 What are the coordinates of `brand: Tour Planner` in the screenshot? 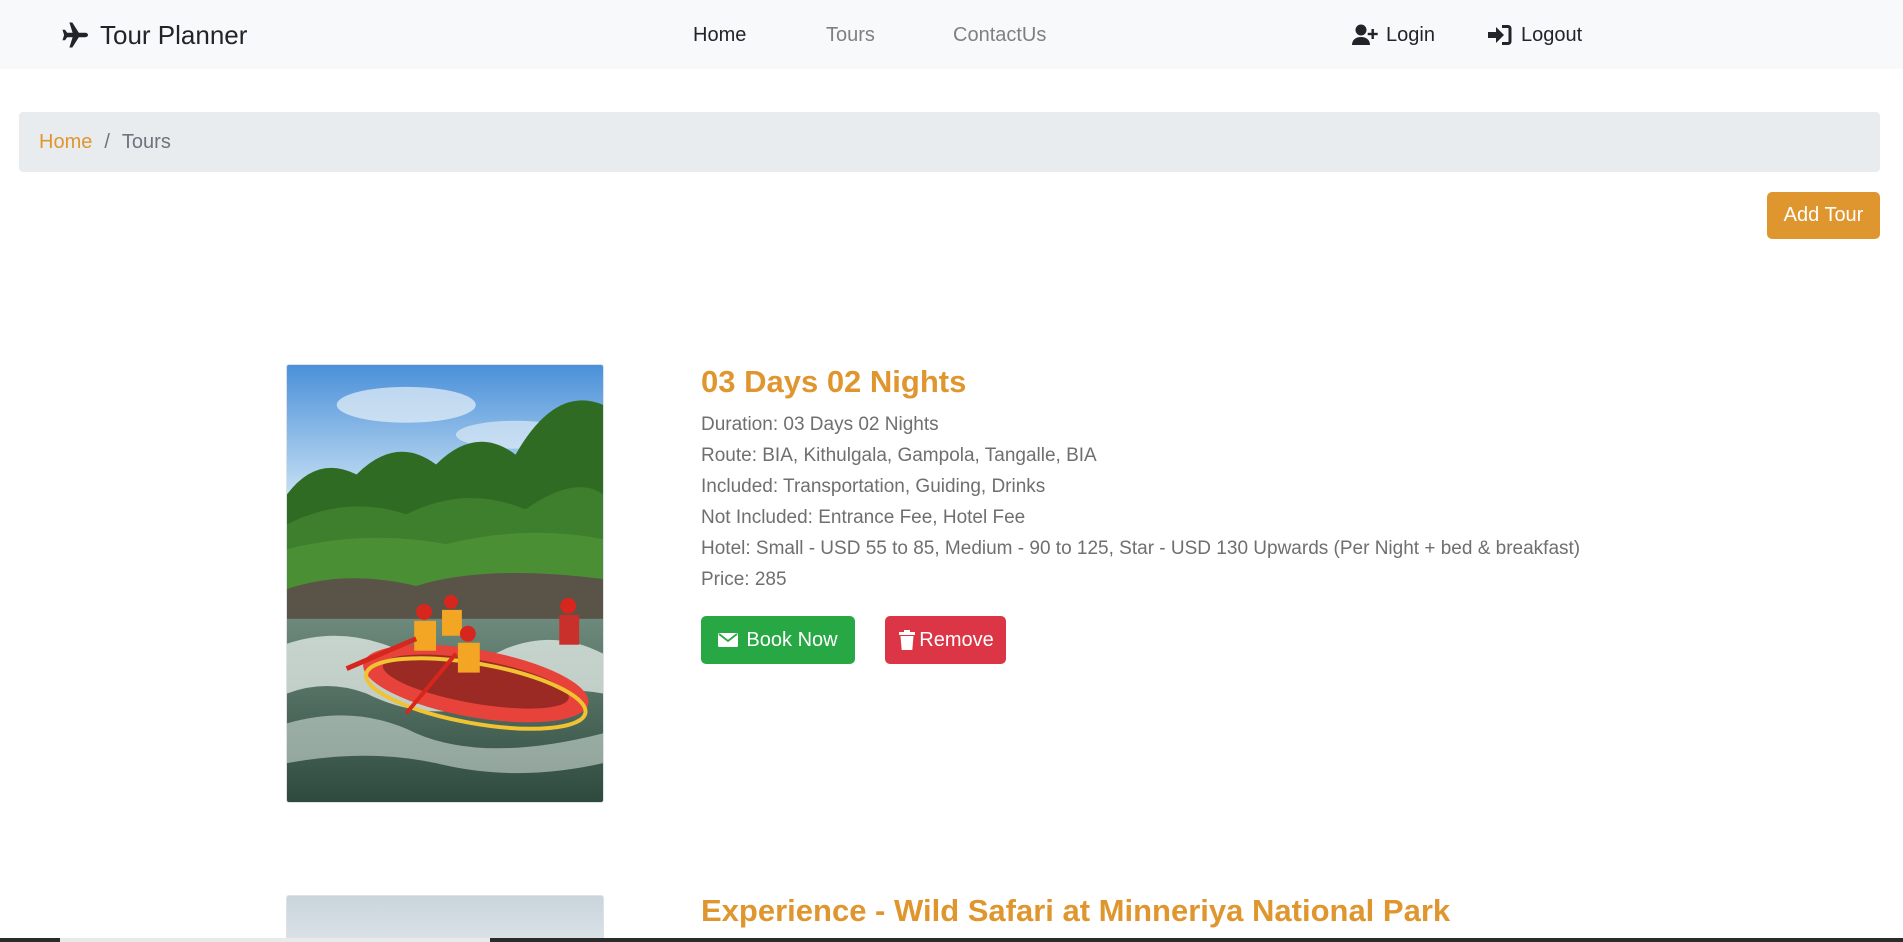 It's located at (153, 35).